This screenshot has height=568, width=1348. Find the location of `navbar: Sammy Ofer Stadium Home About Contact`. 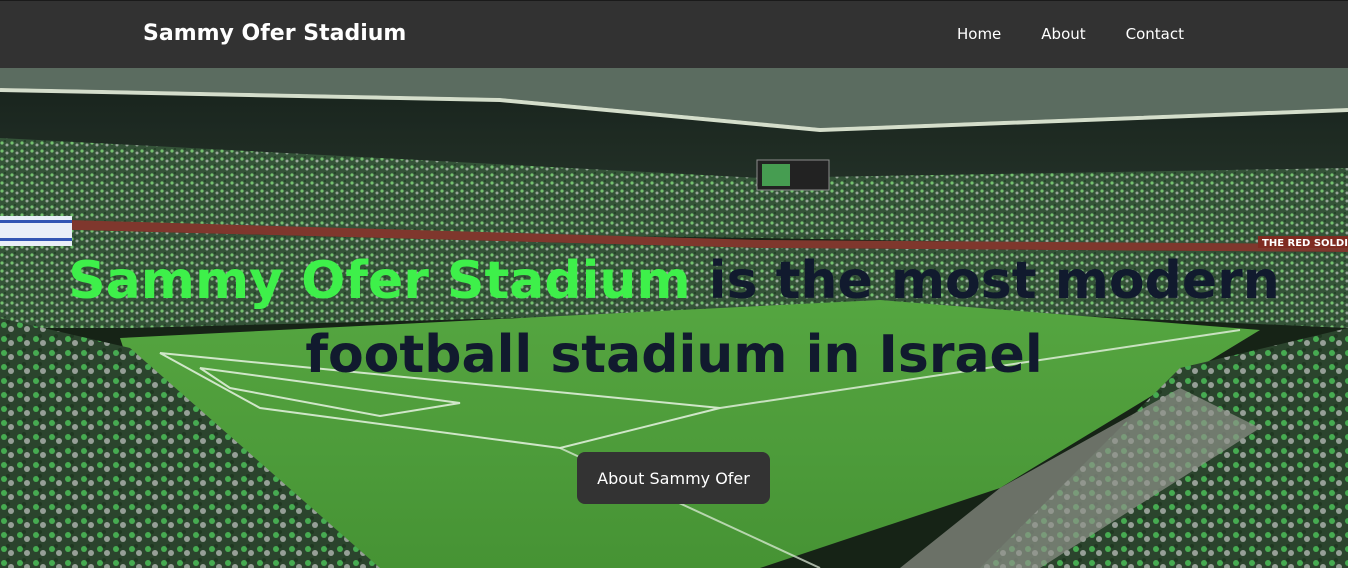

navbar: Sammy Ofer Stadium Home About Contact is located at coordinates (674, 34).